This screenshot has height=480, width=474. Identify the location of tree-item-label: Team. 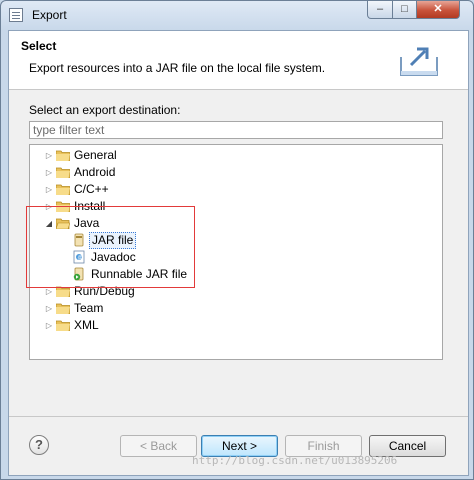
(89, 308).